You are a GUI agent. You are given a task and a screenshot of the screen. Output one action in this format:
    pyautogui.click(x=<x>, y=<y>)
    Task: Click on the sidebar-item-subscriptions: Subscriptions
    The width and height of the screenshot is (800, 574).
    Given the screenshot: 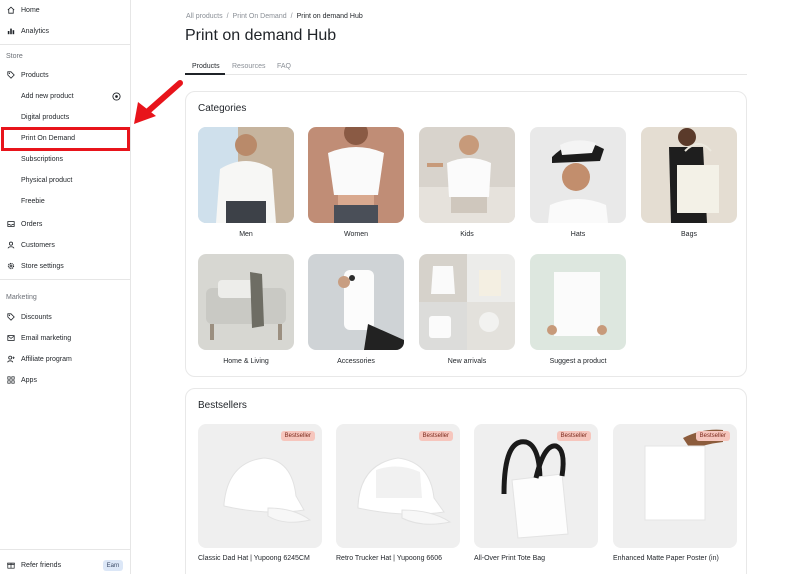 What is the action you would take?
    pyautogui.click(x=65, y=159)
    